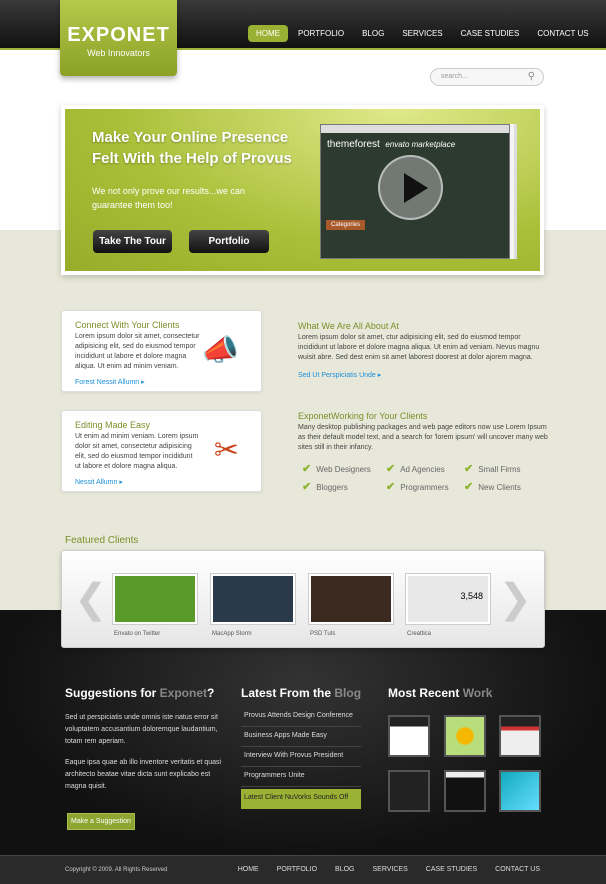 Image resolution: width=606 pixels, height=884 pixels. Describe the element at coordinates (348, 326) in the screenshot. I see `about-title: What We Are All About At` at that location.